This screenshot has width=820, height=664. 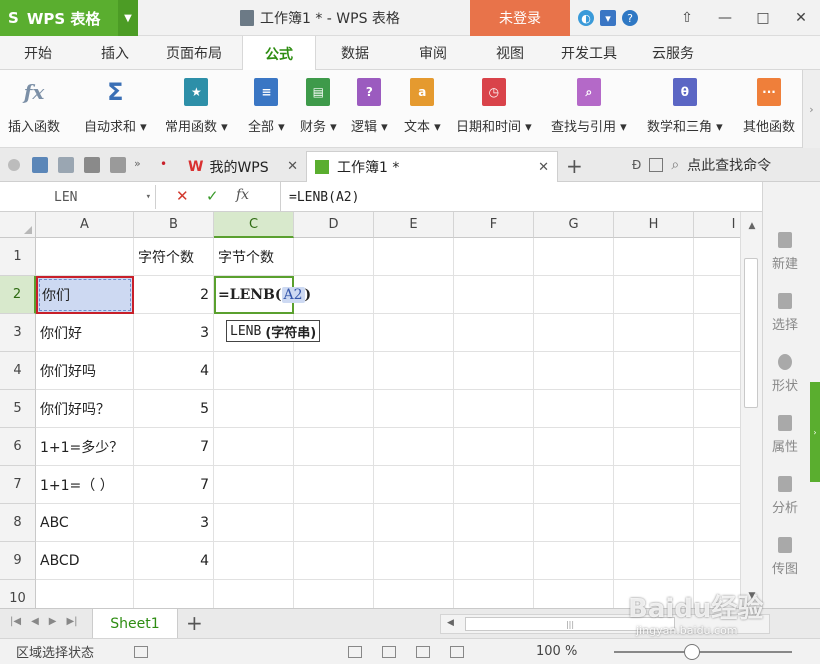 I want to click on cell-a4: 你们好吗, so click(x=85, y=371).